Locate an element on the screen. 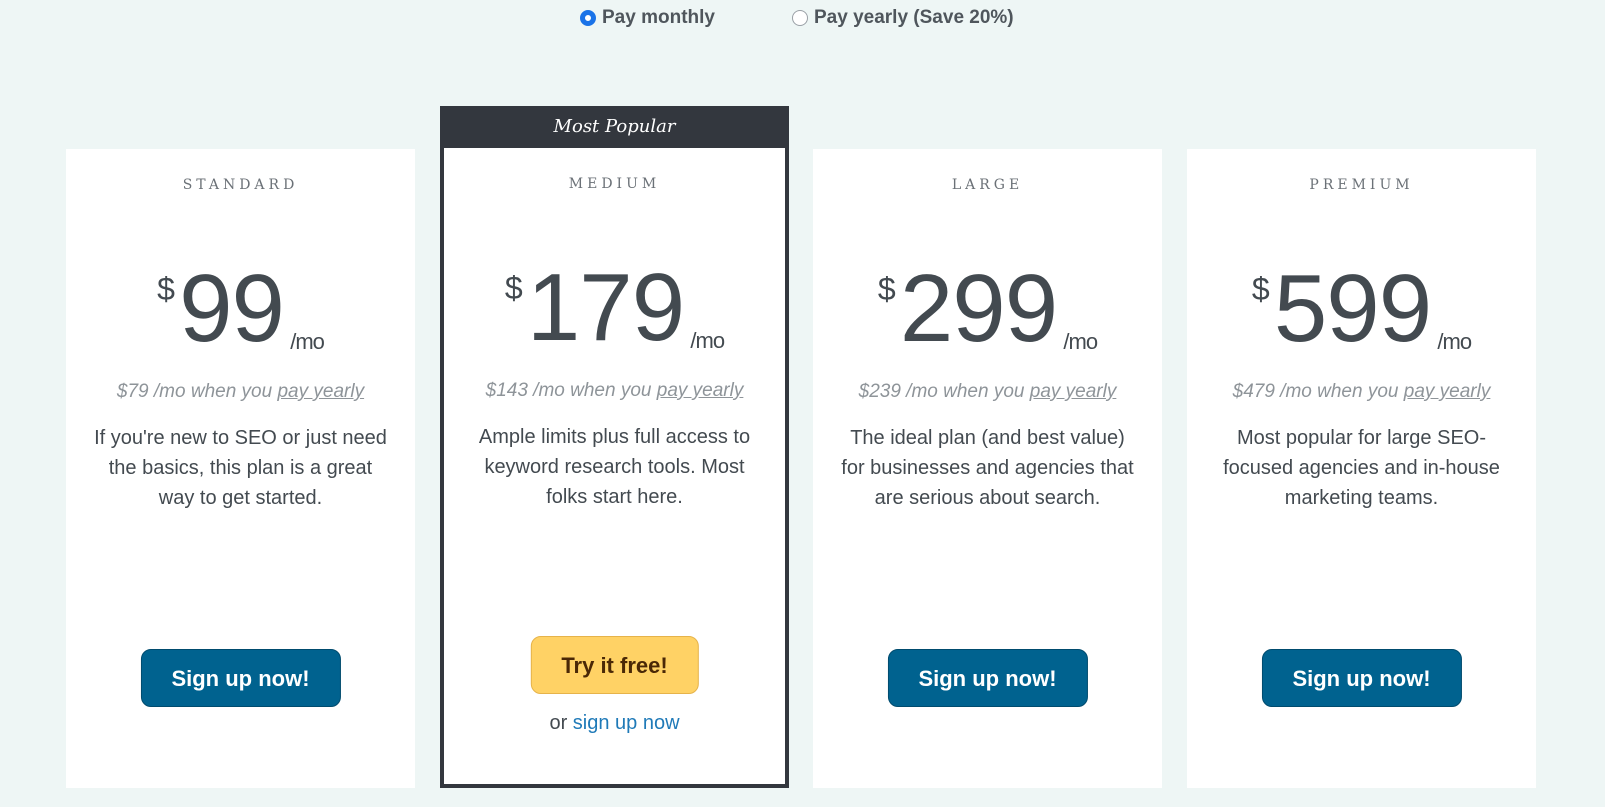  pay-monthly-radio: Pay monthly is located at coordinates (647, 18).